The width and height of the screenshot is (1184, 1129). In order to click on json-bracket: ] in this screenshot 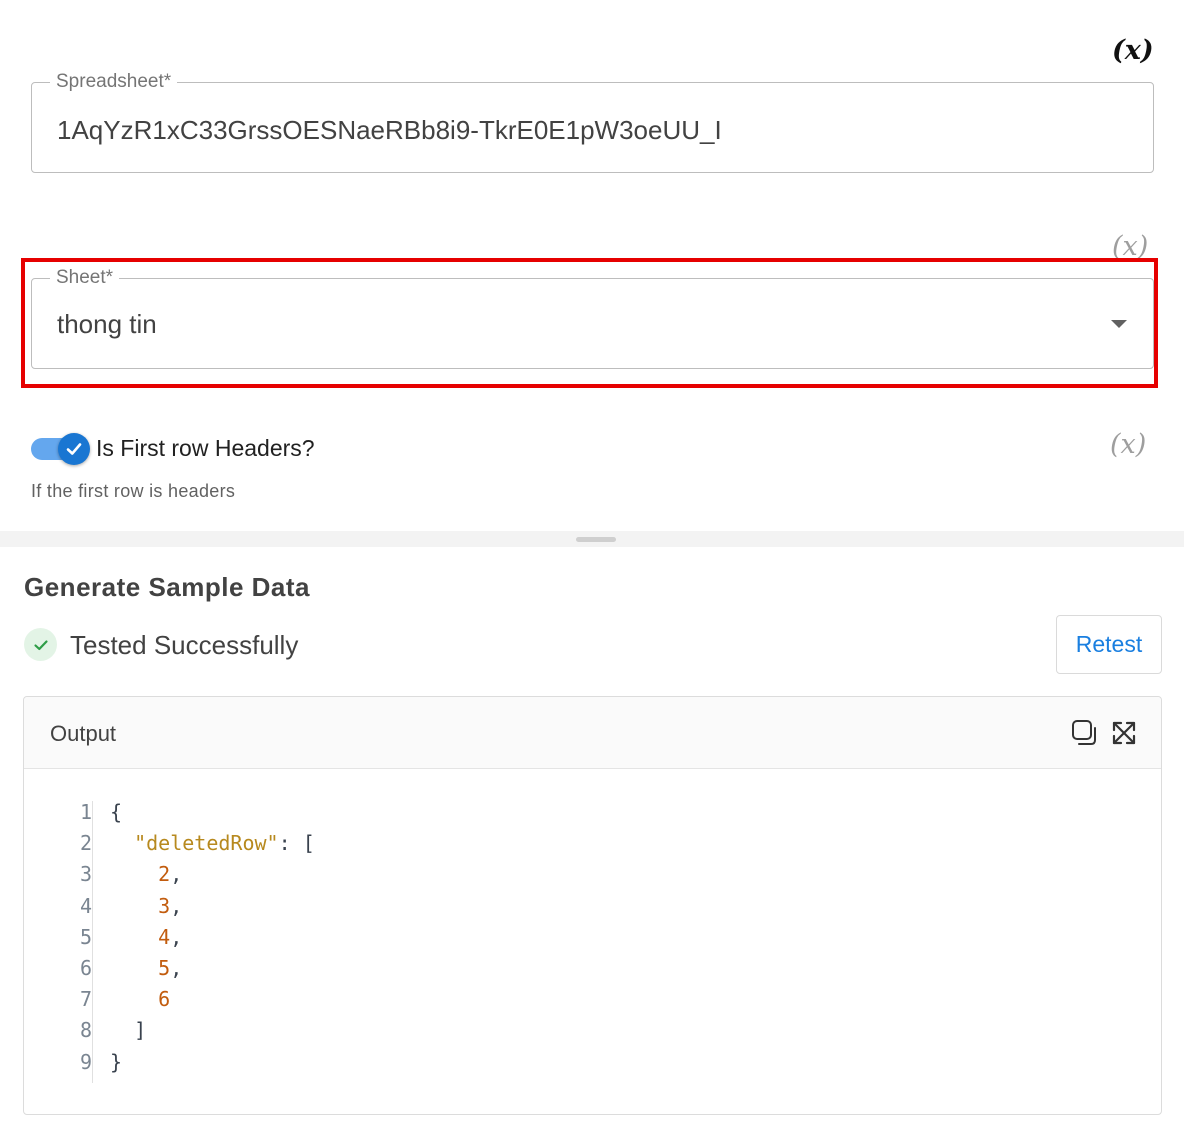, I will do `click(140, 1030)`.